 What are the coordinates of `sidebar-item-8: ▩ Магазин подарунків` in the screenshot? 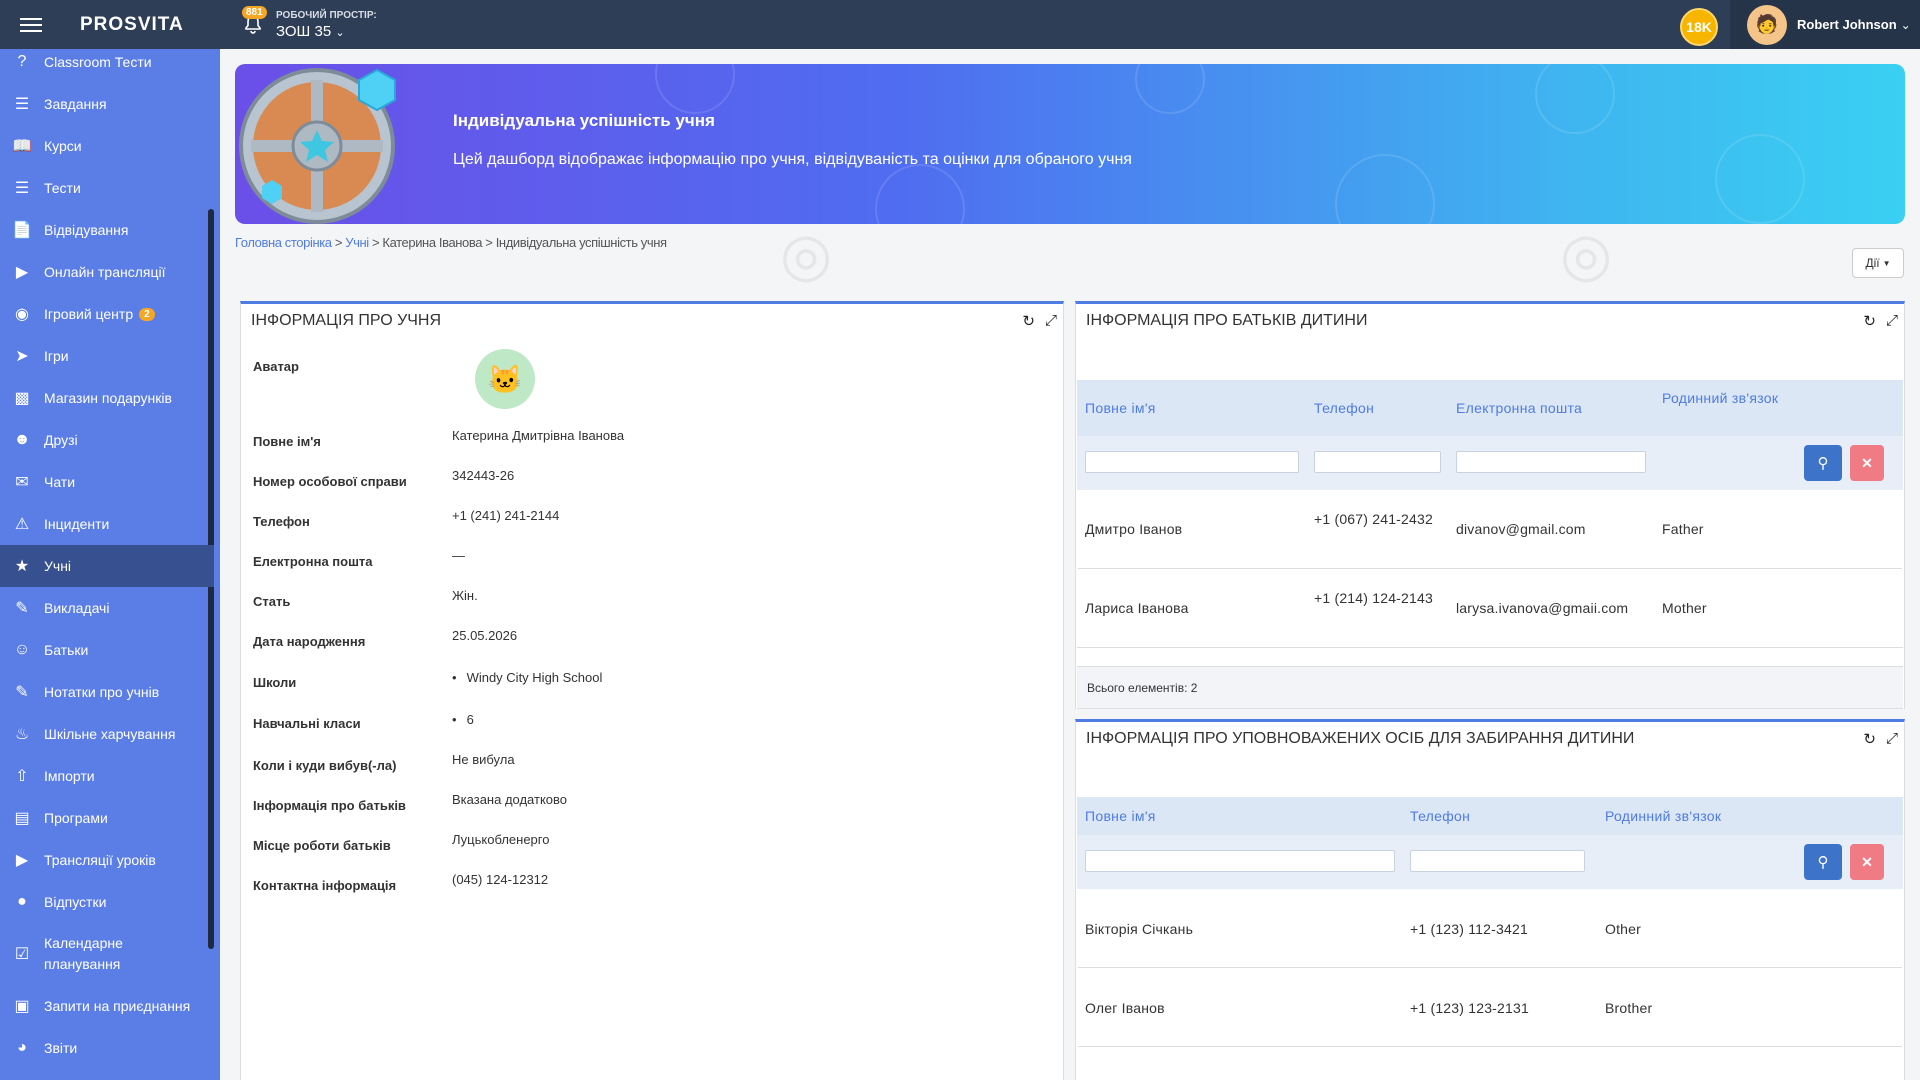 It's located at (107, 398).